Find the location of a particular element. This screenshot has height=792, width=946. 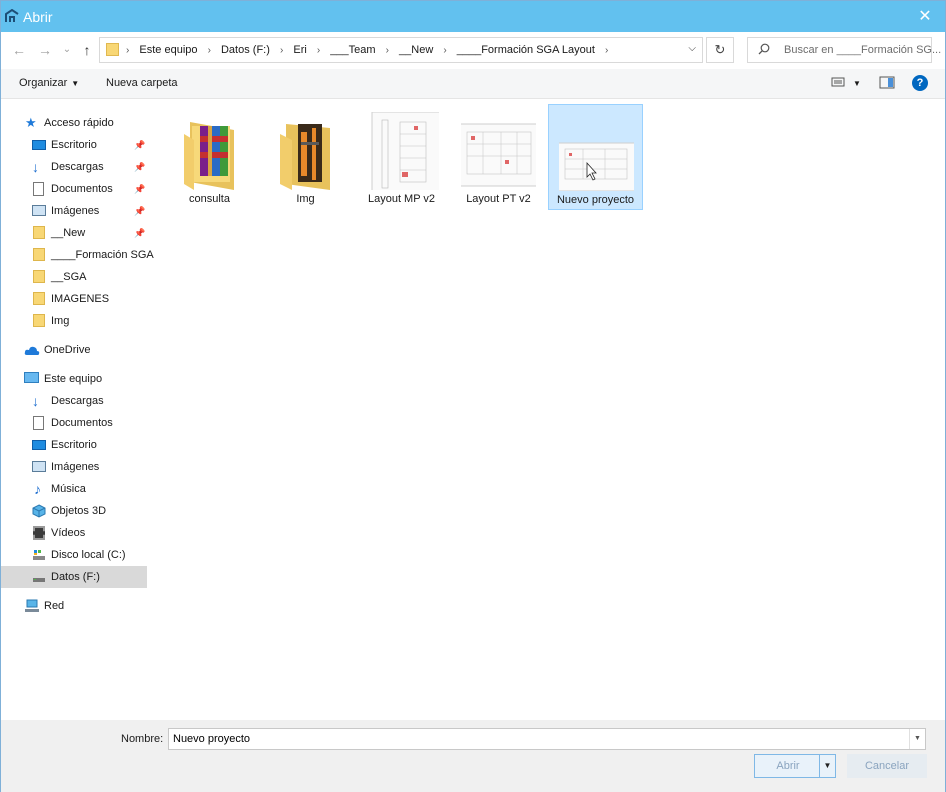

command-toolbar: Organizar ▼ Nueva carpeta ▼ ? is located at coordinates (473, 84).